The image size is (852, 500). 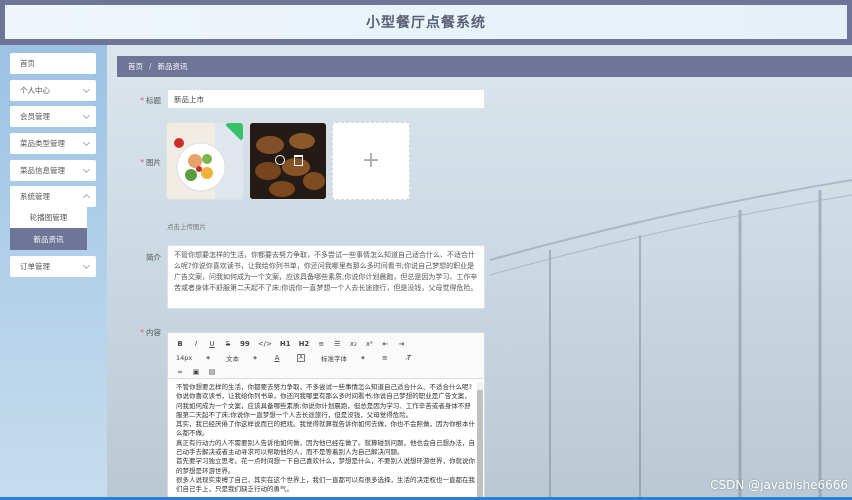 What do you see at coordinates (53, 196) in the screenshot?
I see `sidebar-item-system: 系统管理` at bounding box center [53, 196].